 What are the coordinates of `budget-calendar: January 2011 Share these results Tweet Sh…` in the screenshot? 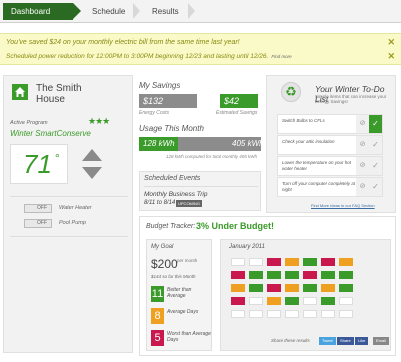 It's located at (305, 295).